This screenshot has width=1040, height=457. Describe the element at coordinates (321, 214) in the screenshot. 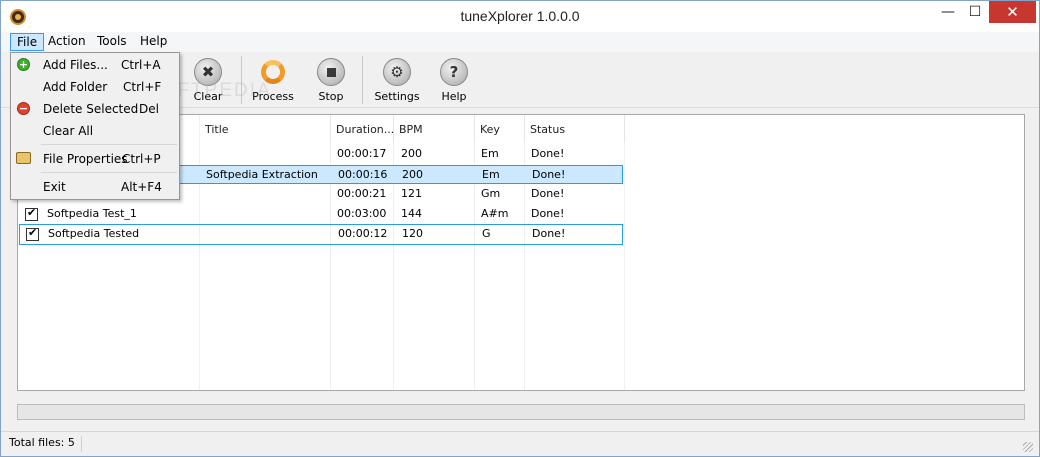

I see `table-row: Softpedia Test_1 00:03:00 144 A#m Done!` at that location.